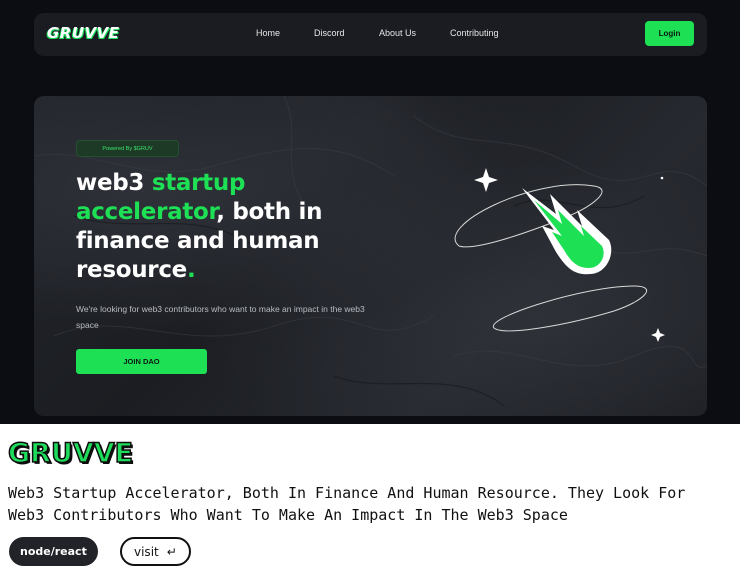 The height and width of the screenshot is (580, 740). What do you see at coordinates (146, 551) in the screenshot?
I see `visit-label: visit` at bounding box center [146, 551].